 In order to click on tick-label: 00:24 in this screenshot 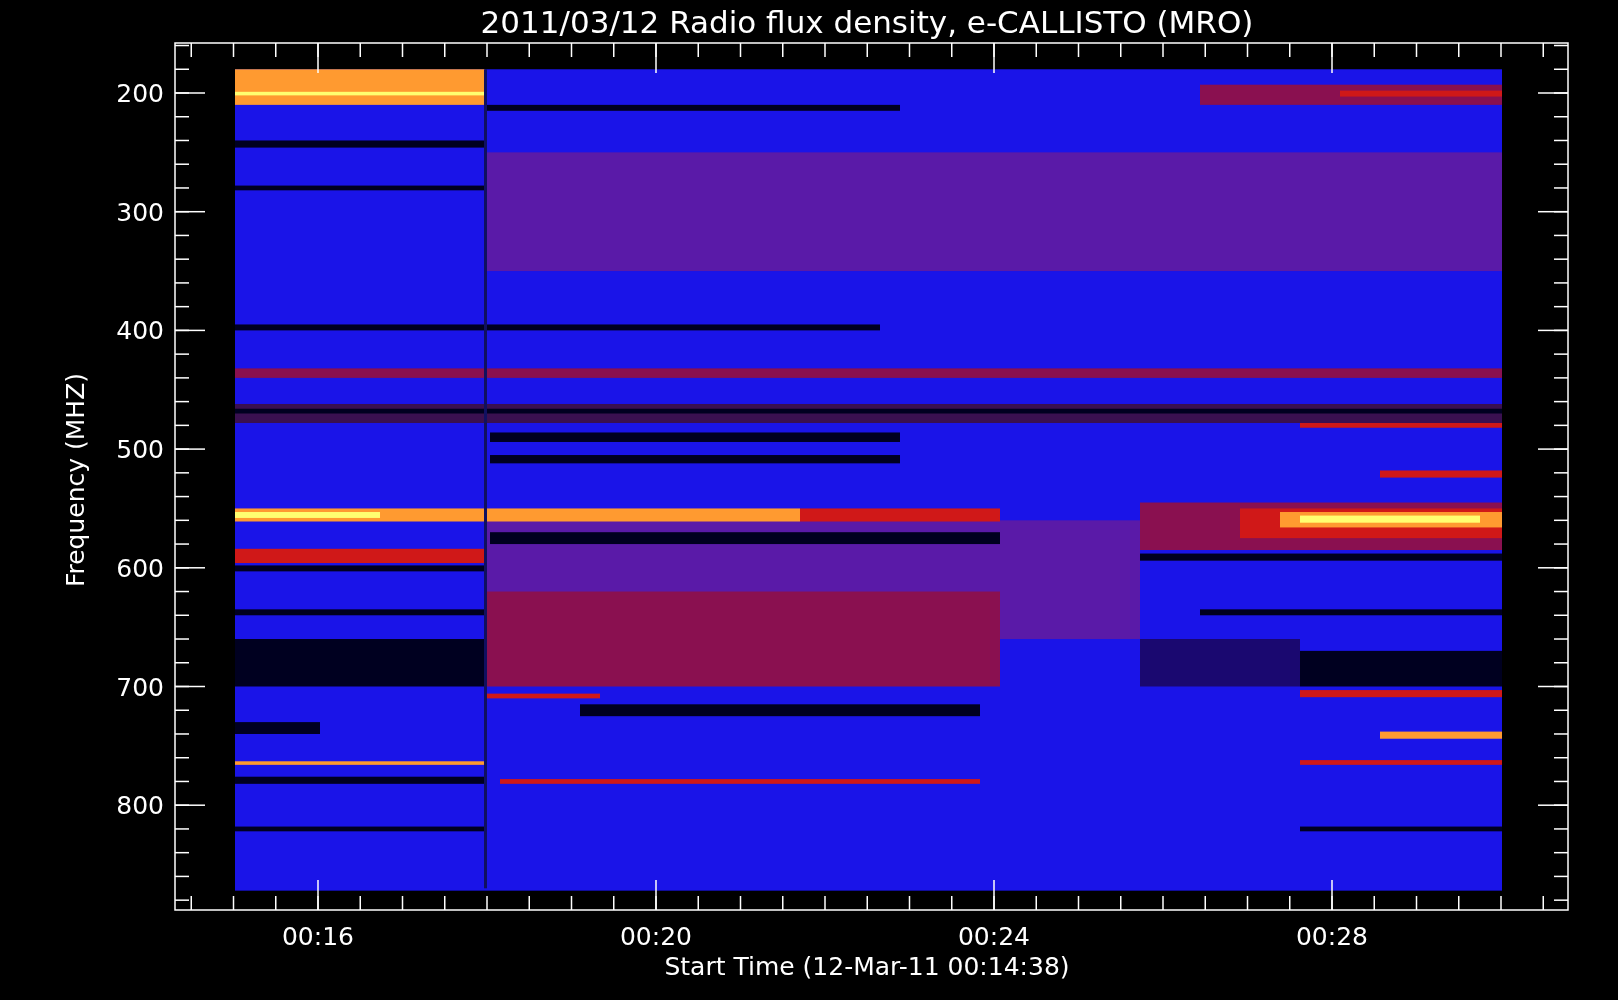, I will do `click(994, 936)`.